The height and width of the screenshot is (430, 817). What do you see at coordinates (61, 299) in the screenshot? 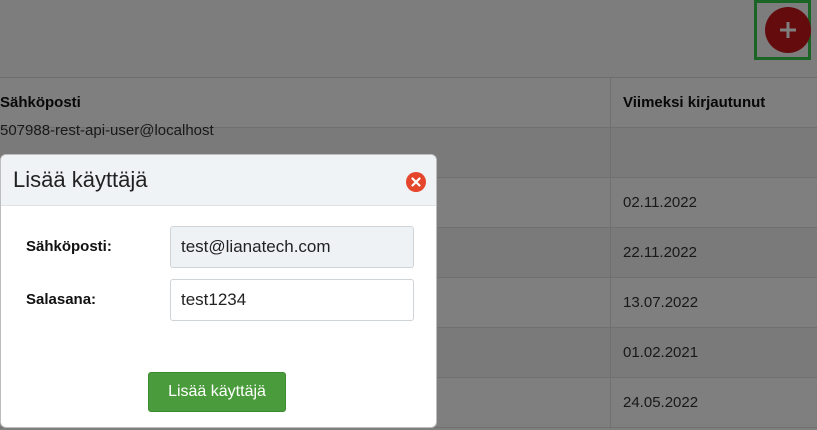
I see `password-label: Salasana:` at bounding box center [61, 299].